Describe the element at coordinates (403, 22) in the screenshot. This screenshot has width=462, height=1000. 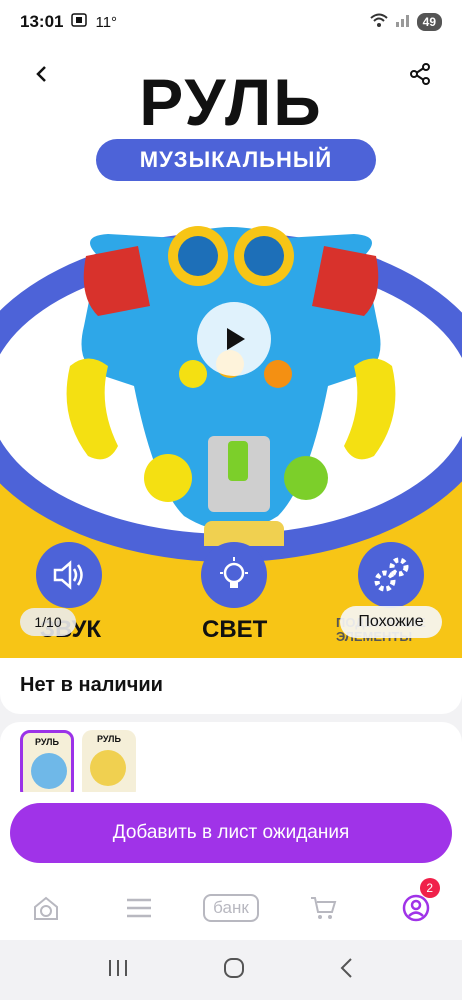
I see `signal-icon` at that location.